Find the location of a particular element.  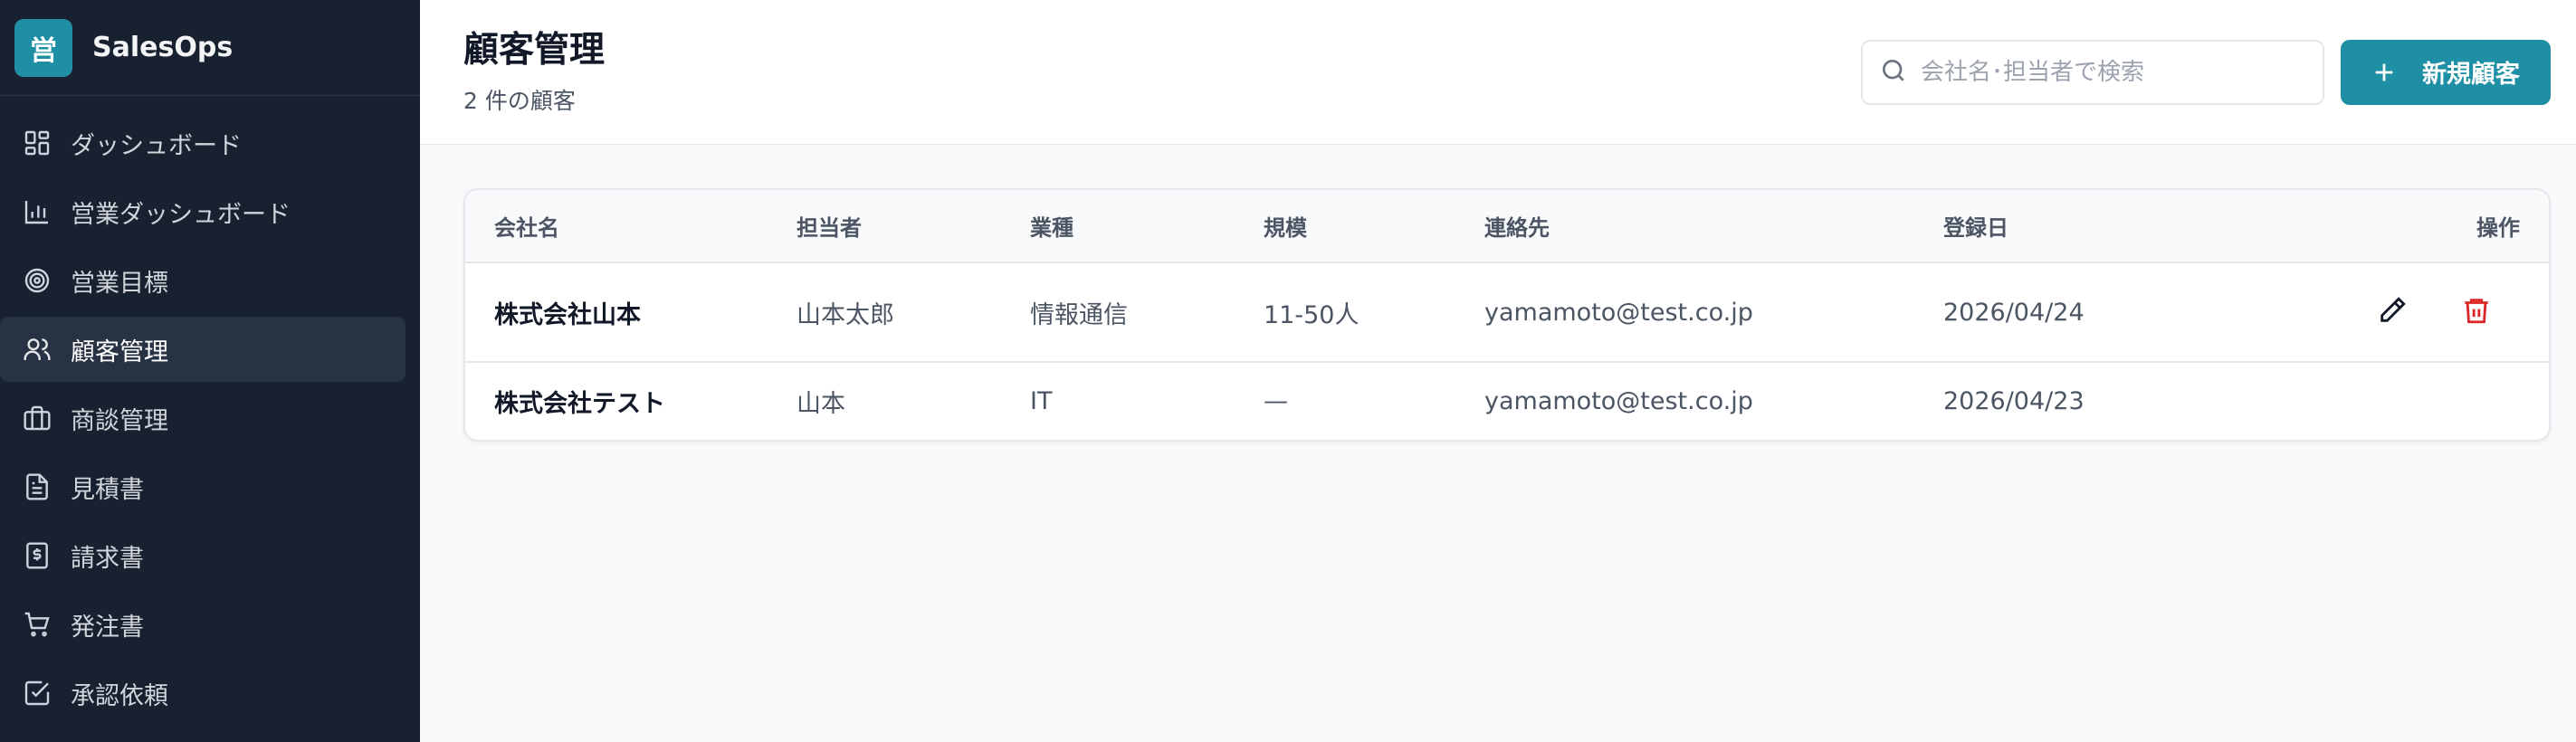

person-cell: 山本 is located at coordinates (821, 404).